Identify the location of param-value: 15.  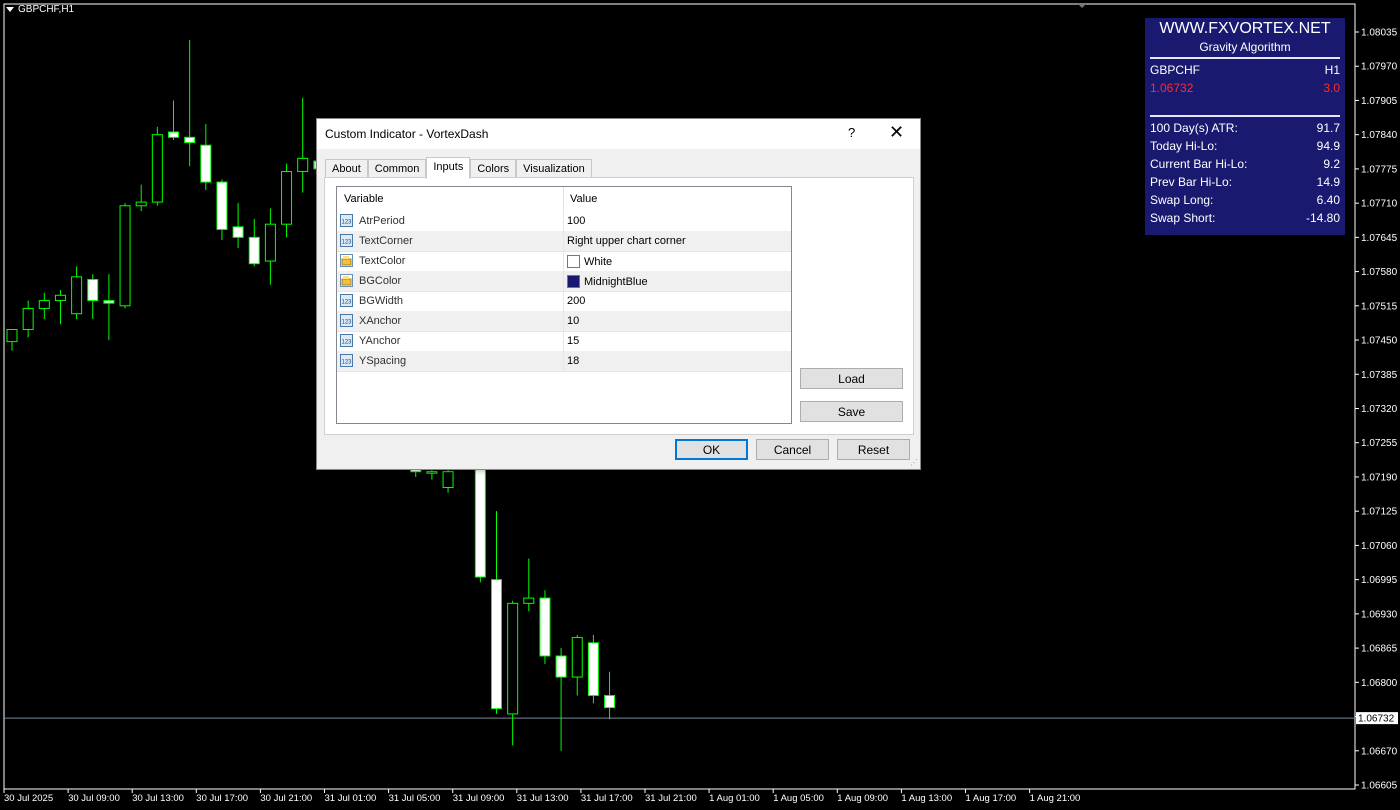
(573, 341).